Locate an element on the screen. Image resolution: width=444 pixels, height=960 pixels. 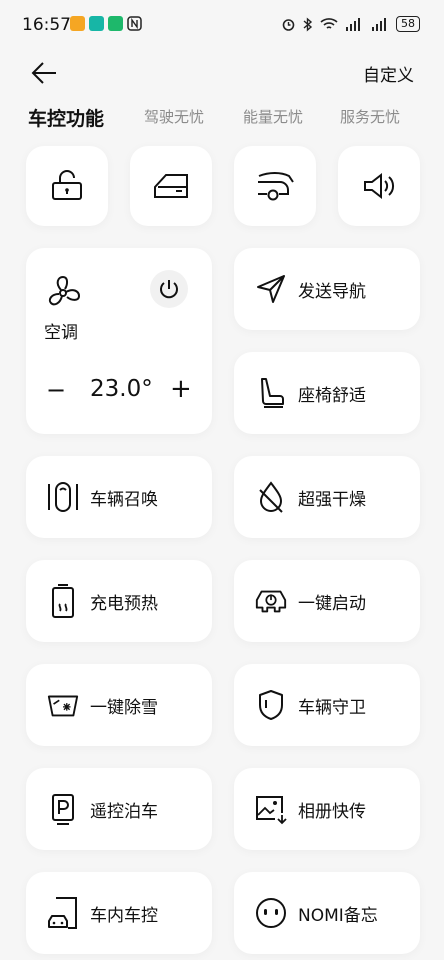
nfc-icon is located at coordinates (134, 23).